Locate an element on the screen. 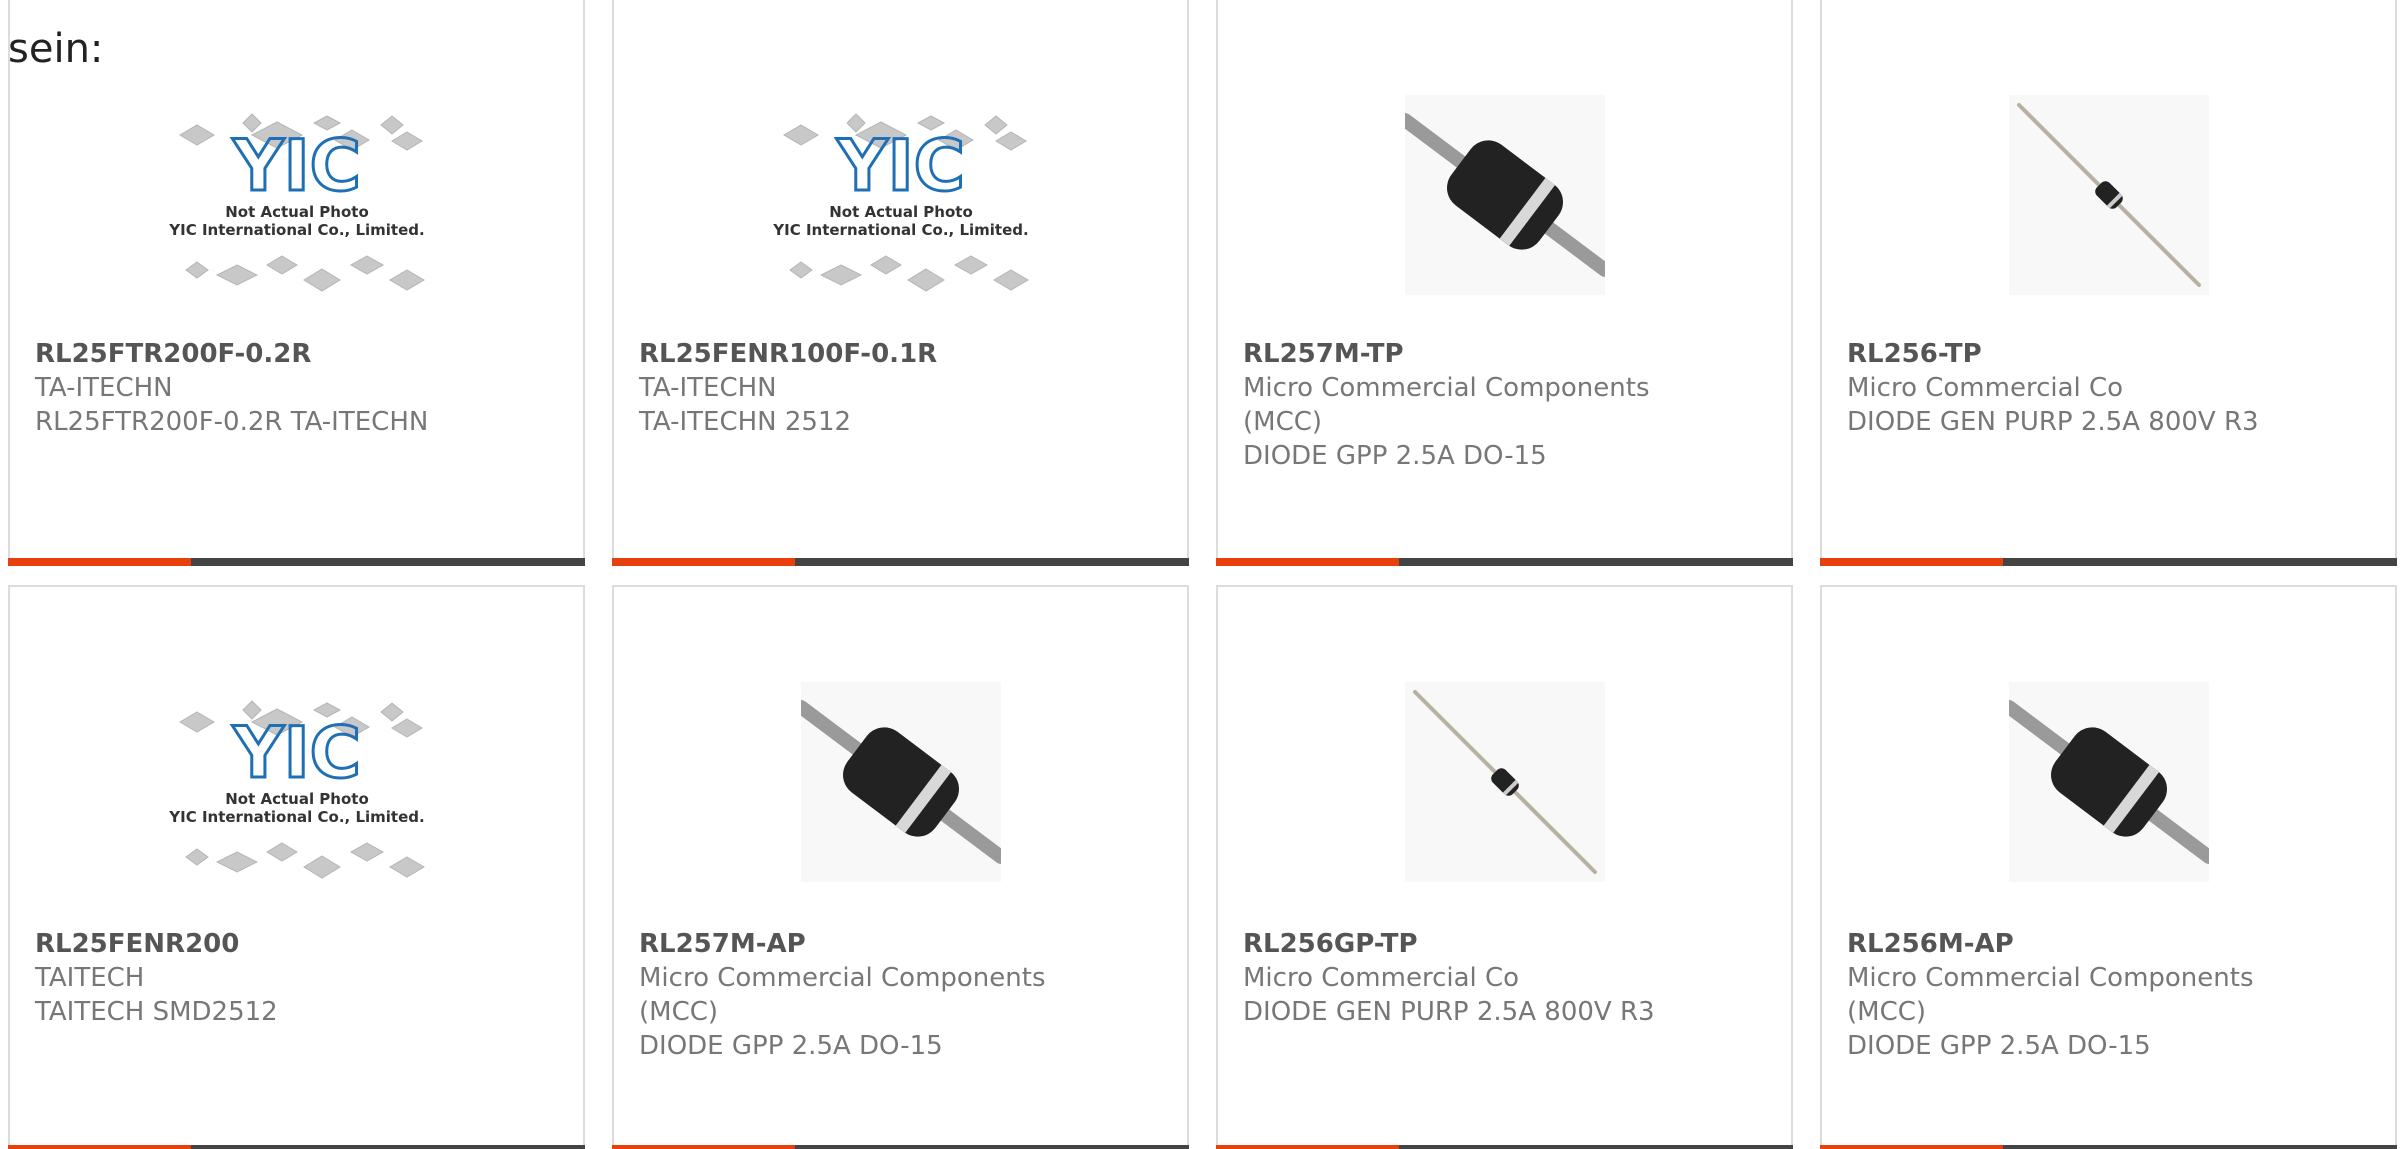  product-description: TAITECH SMD2512 is located at coordinates (156, 1012).